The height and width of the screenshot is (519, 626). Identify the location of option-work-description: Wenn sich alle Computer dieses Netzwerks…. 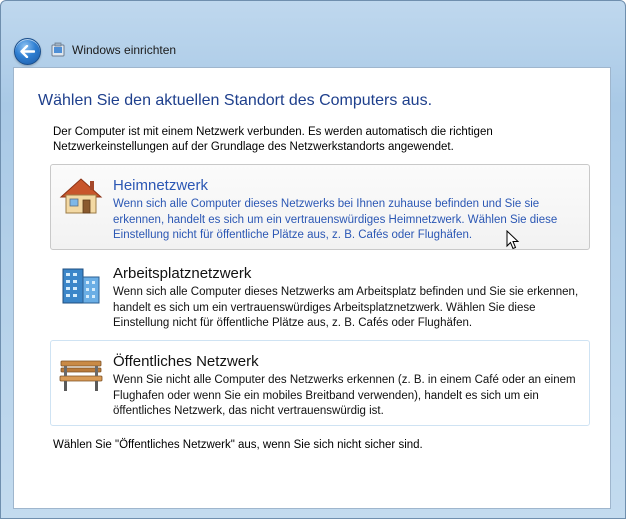
(346, 307).